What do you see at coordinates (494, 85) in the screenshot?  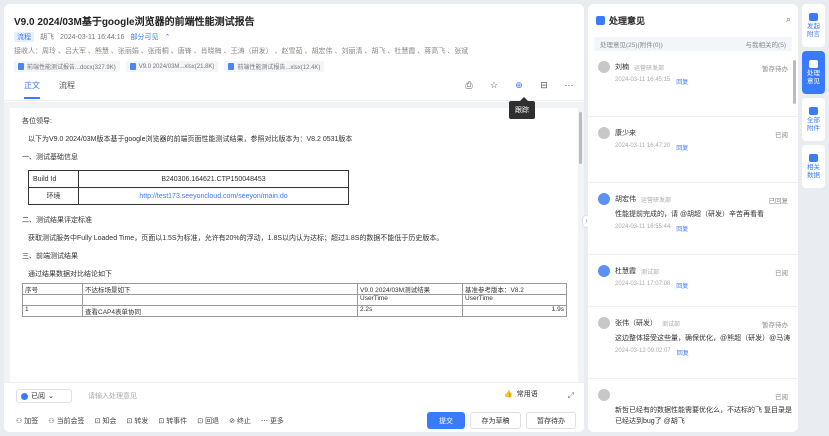 I see `star-icon: ☆` at bounding box center [494, 85].